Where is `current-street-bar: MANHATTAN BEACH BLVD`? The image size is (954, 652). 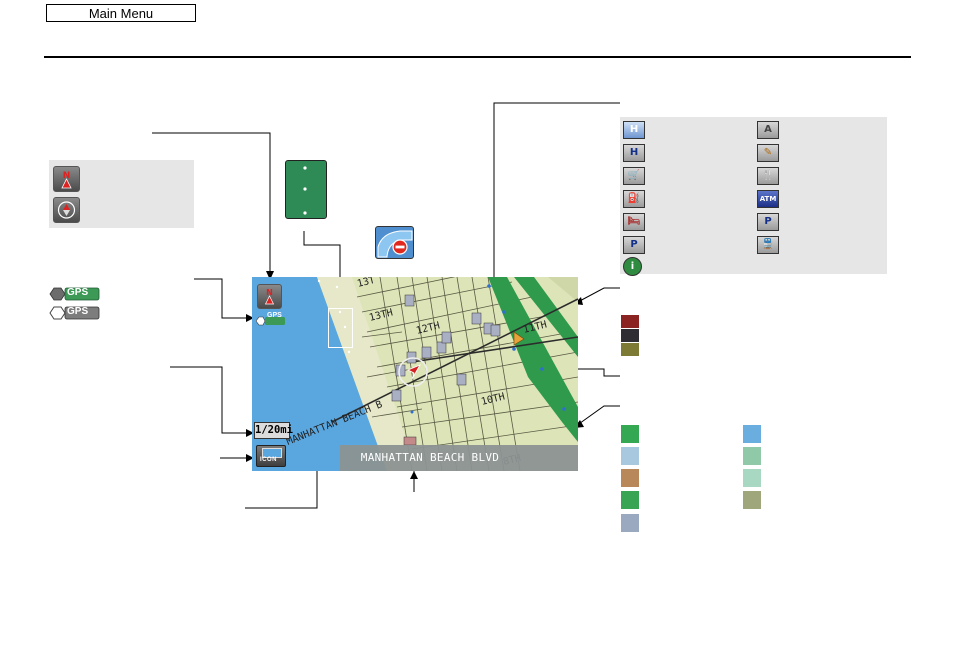
current-street-bar: MANHATTAN BEACH BLVD is located at coordinates (459, 458).